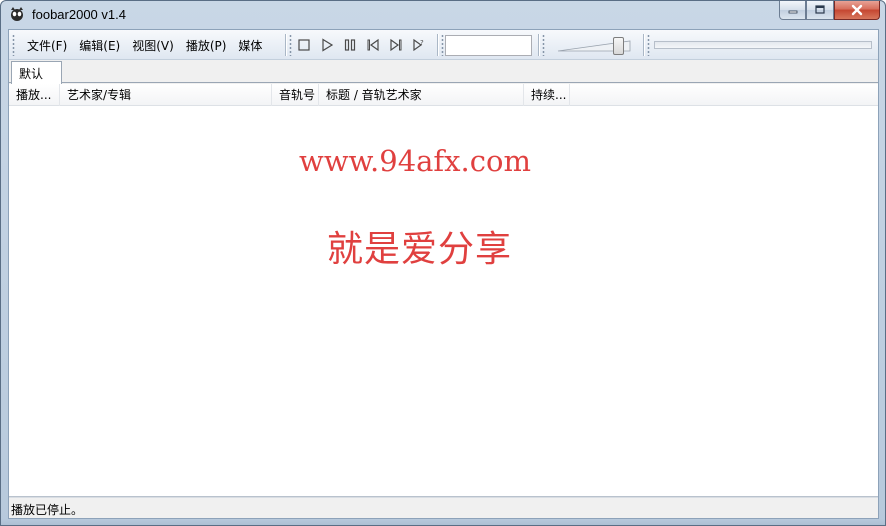  Describe the element at coordinates (295, 95) in the screenshot. I see `column-track-number: 音轨号` at that location.